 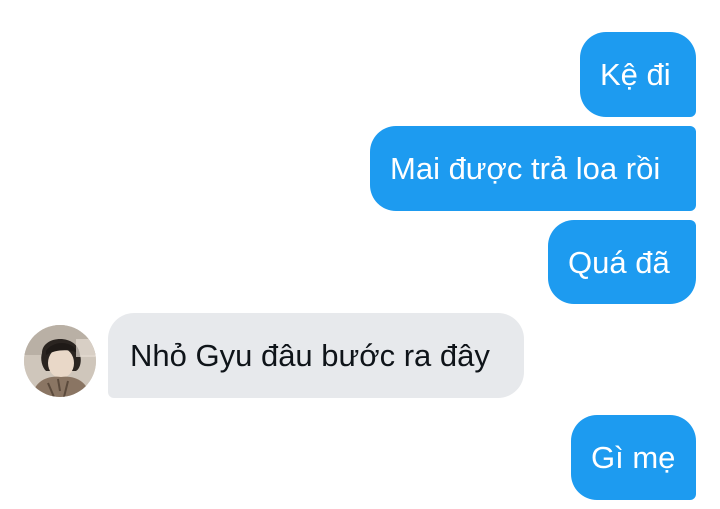 I want to click on message-bubble-sent: Mai được trả loa rồi, so click(x=533, y=168).